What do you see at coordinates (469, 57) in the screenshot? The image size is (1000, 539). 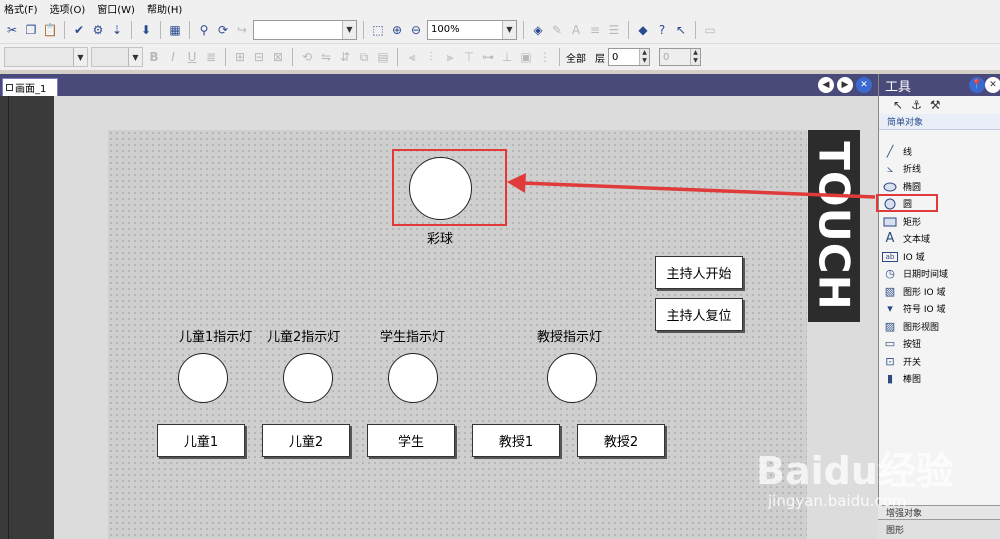 I see `align-top-icon: ⊤` at bounding box center [469, 57].